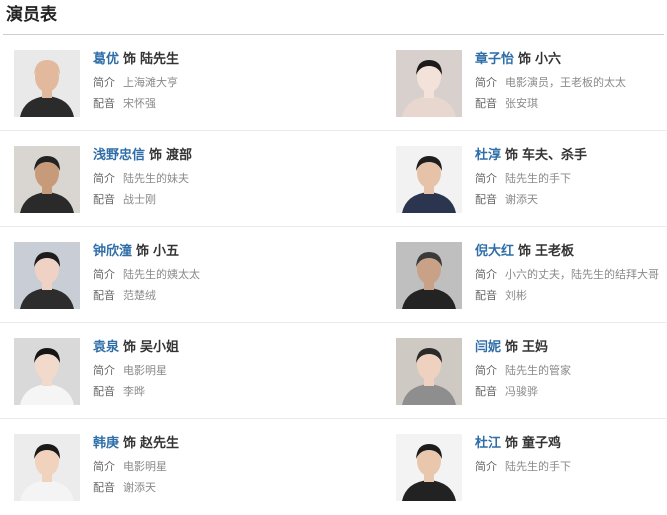 The height and width of the screenshot is (515, 667). I want to click on cast-card: 钟欣潼饰小五 简介 陆先生的姨太太 配音 范楚绒, so click(174, 274).